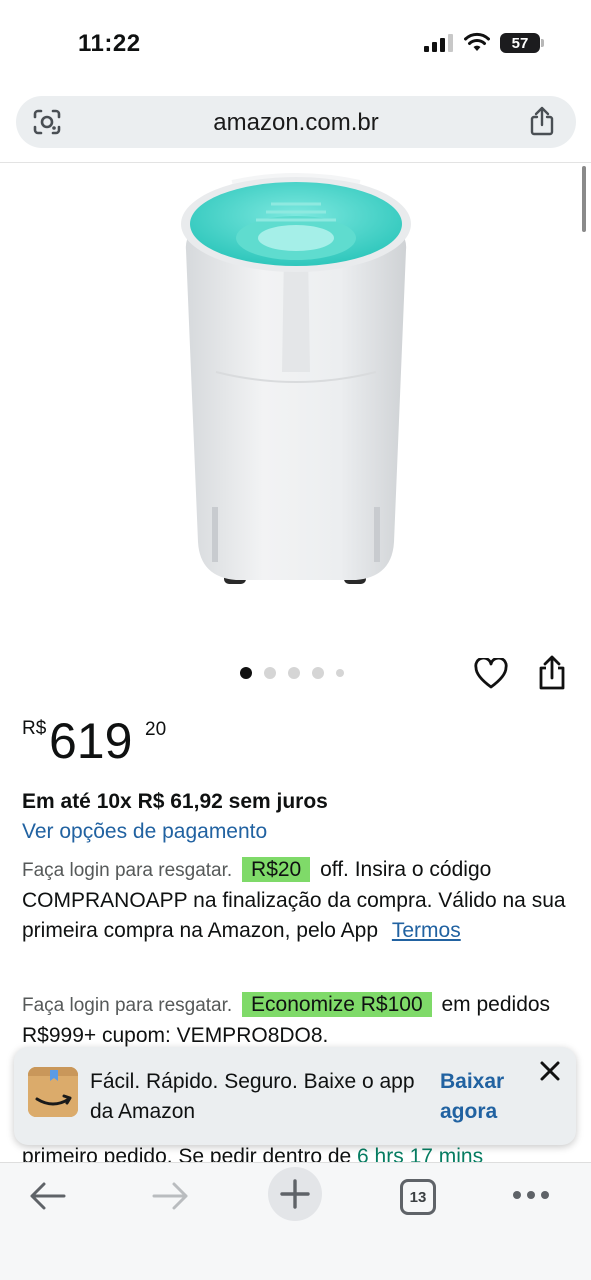 The width and height of the screenshot is (591, 1280). I want to click on price-currency: R$, so click(34, 728).